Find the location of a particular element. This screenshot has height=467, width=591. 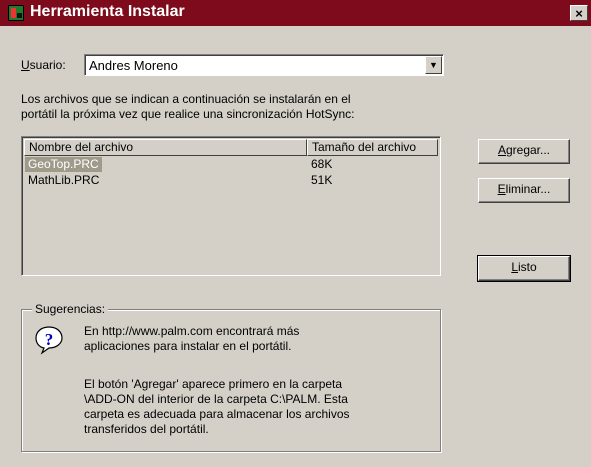

file-size: 51K is located at coordinates (322, 180).